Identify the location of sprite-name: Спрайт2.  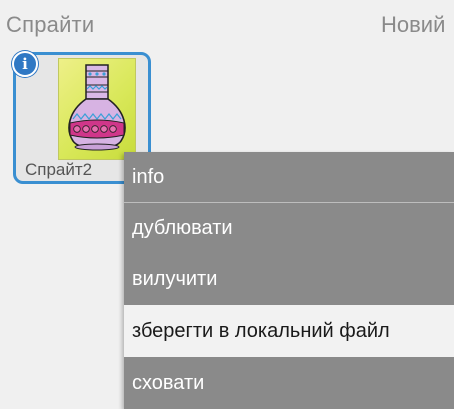
(59, 169).